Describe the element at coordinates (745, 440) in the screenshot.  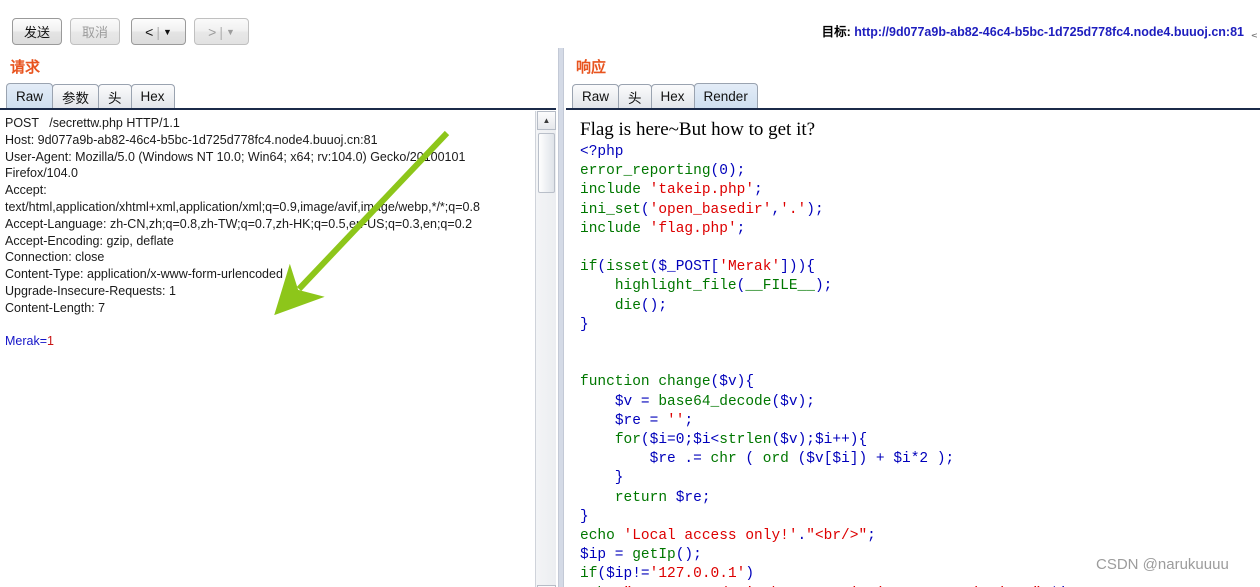
I see `code-token: strlen` at that location.